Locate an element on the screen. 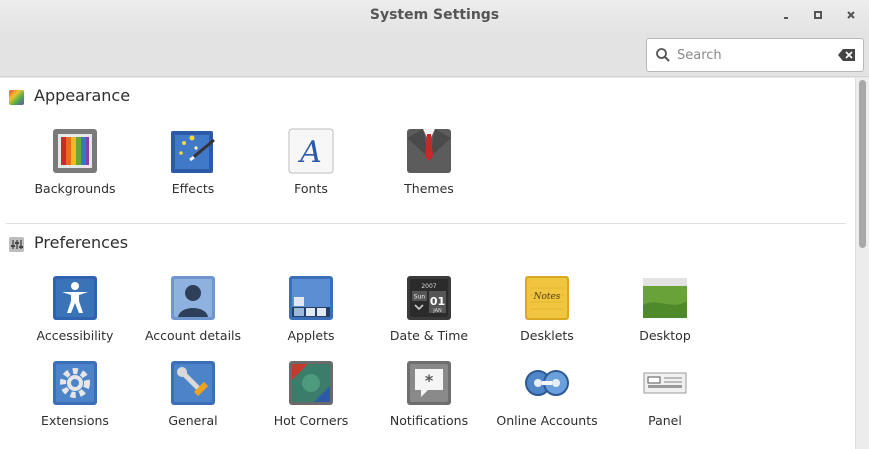  fonts-icon: A is located at coordinates (311, 151).